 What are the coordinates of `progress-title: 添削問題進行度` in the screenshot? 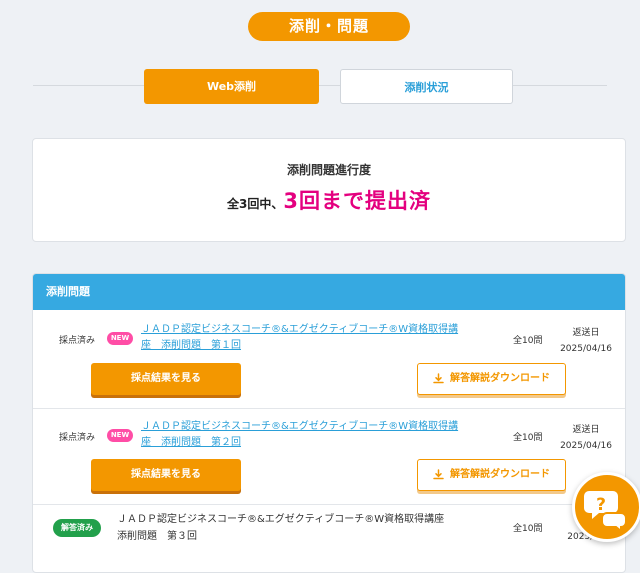 It's located at (328, 170).